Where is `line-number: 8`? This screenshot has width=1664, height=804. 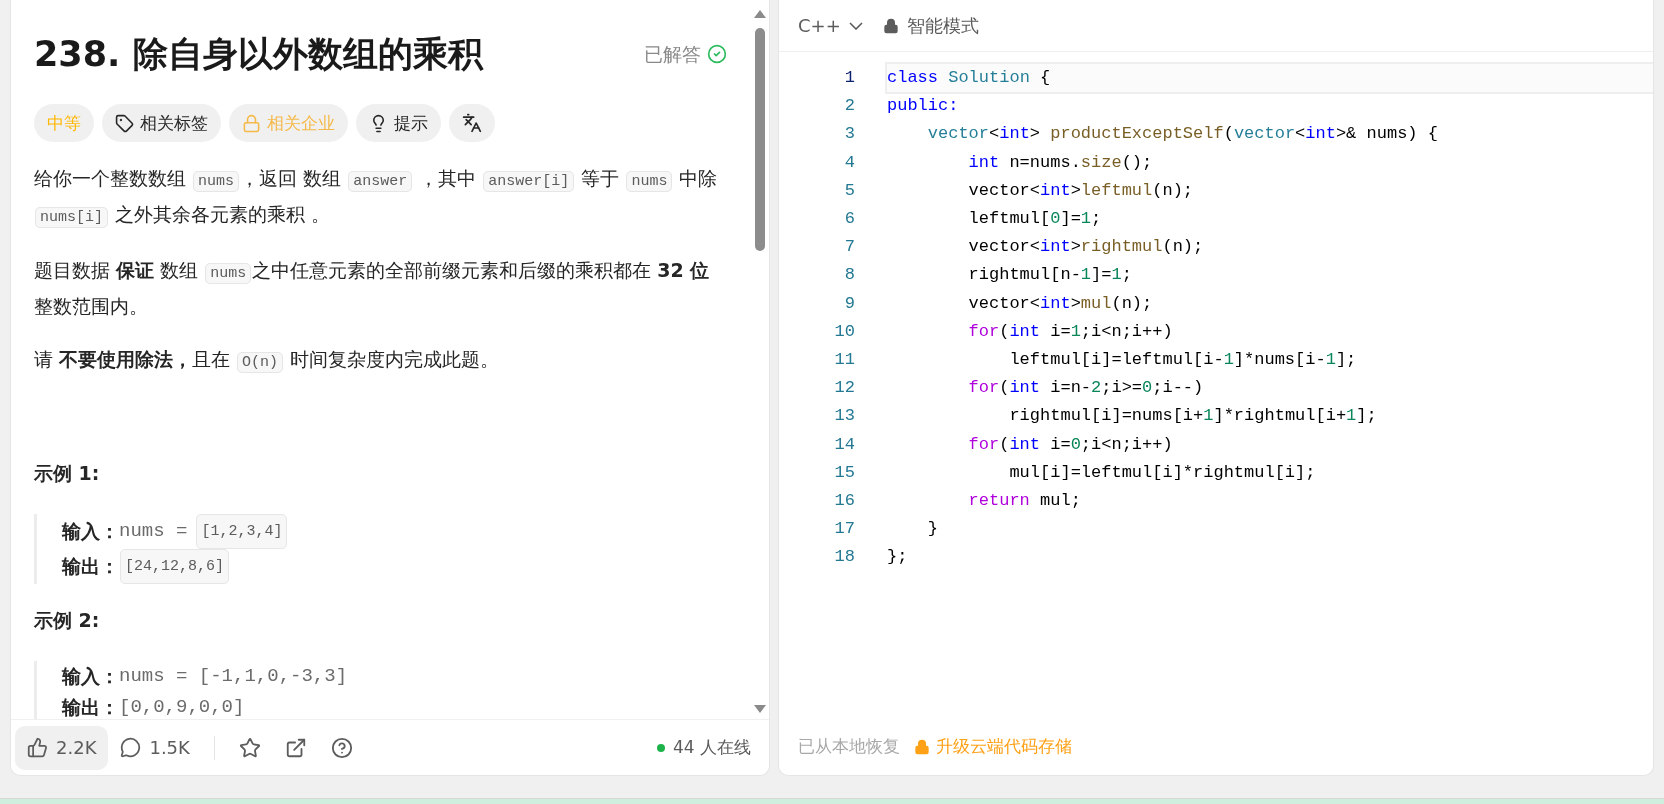 line-number: 8 is located at coordinates (849, 275).